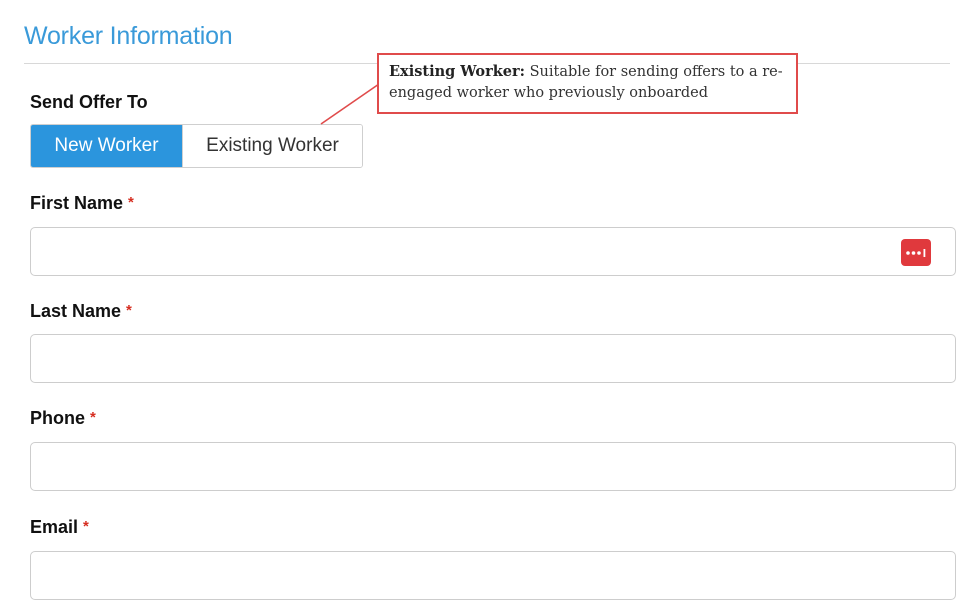 The width and height of the screenshot is (975, 616). What do you see at coordinates (76, 311) in the screenshot?
I see `last-name-label-text: Last Name` at bounding box center [76, 311].